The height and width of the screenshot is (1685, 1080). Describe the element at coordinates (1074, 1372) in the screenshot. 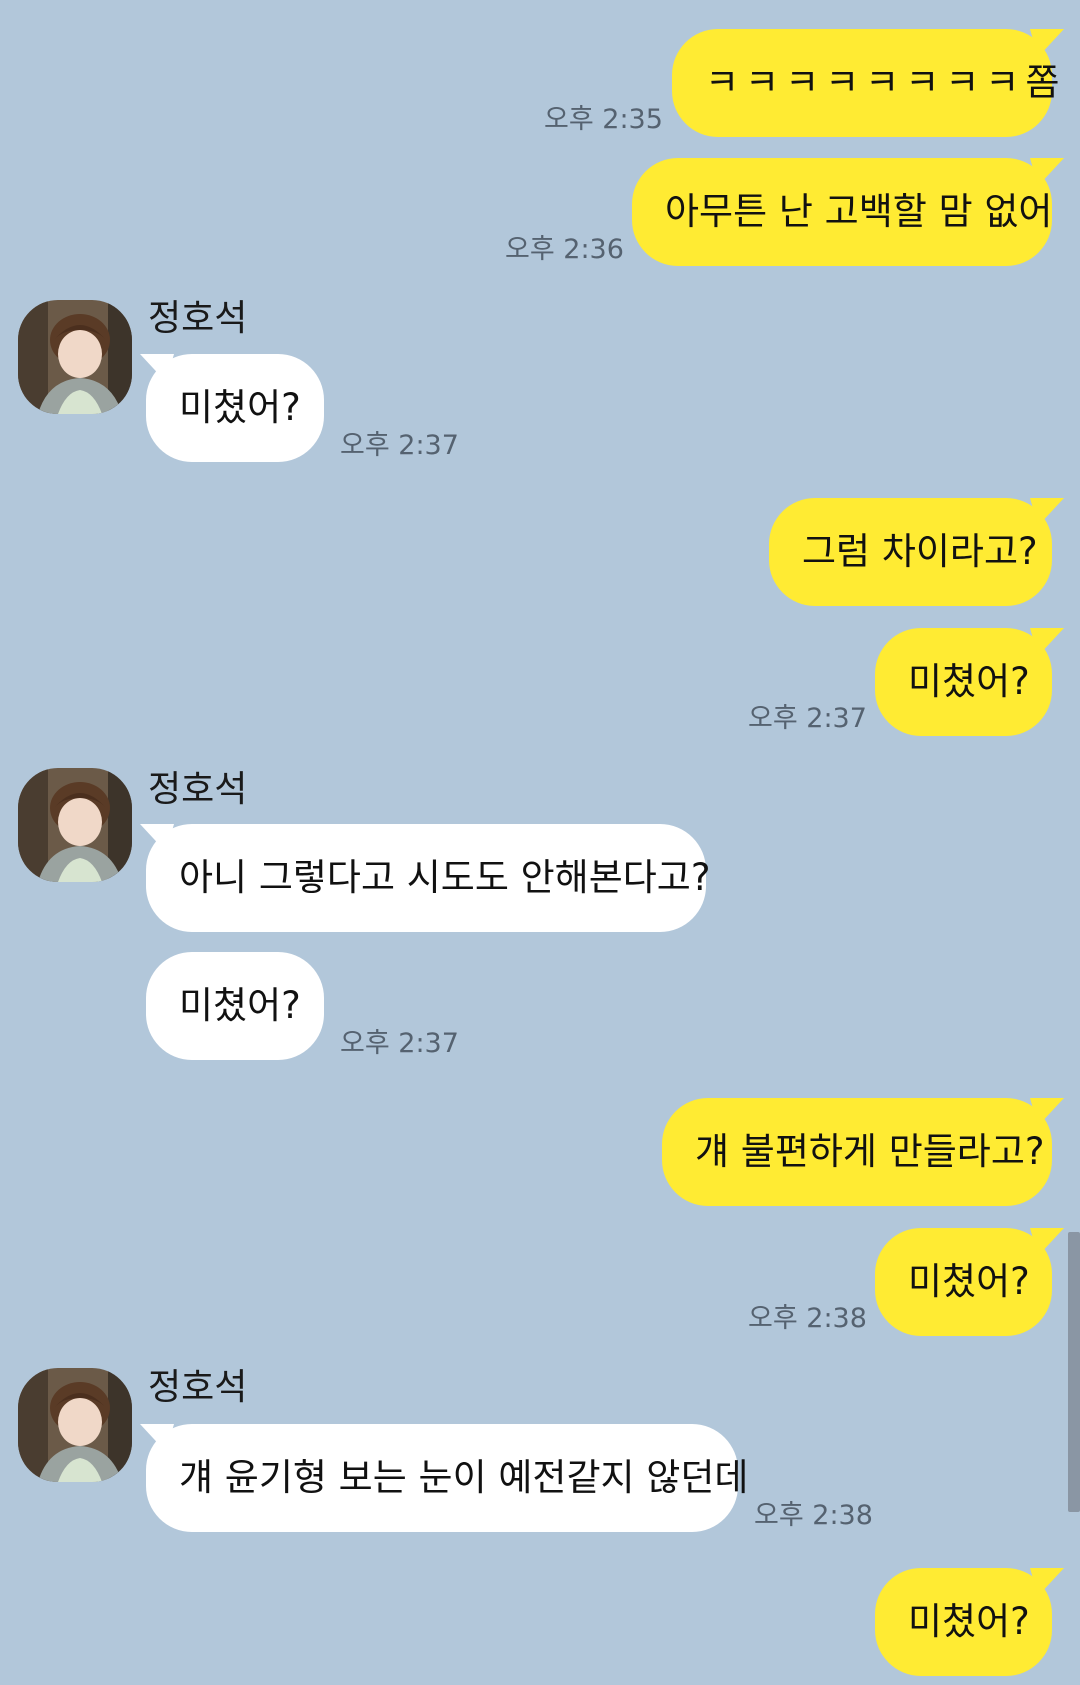

I see `scrollbar-thumb` at that location.